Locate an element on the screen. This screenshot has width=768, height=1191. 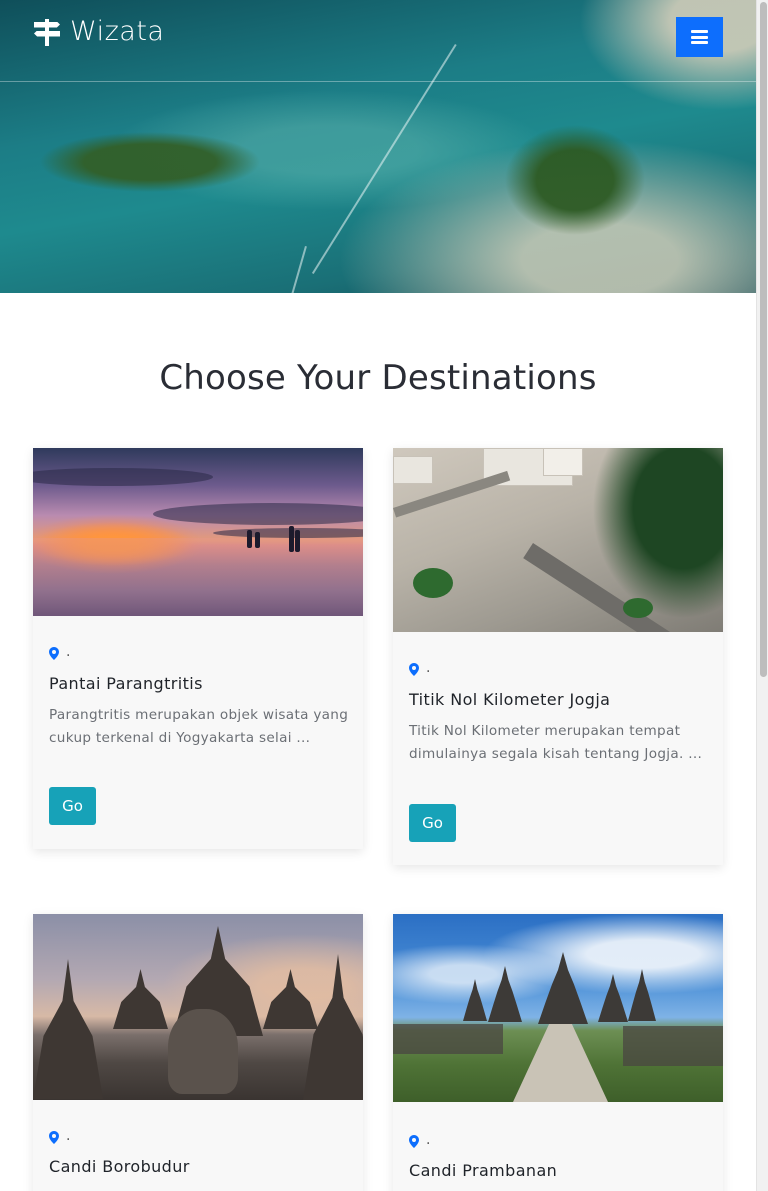
page-scrollbar is located at coordinates (762, 595).